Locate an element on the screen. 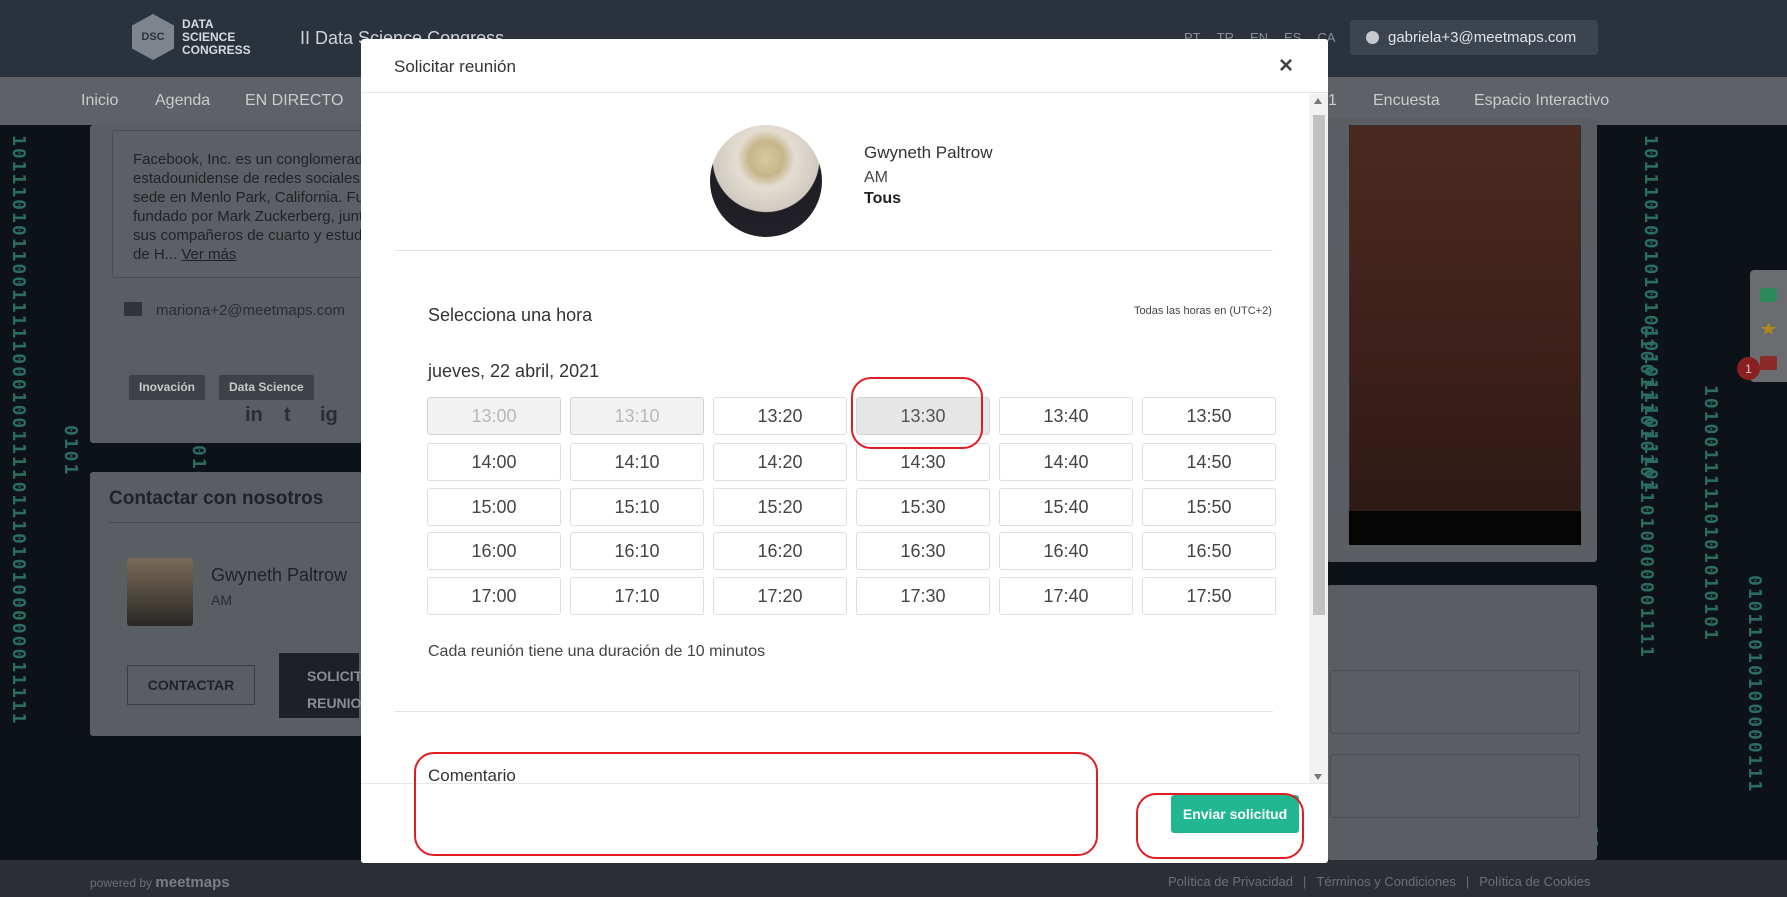 This screenshot has height=897, width=1787. close-icon: × is located at coordinates (1286, 66).